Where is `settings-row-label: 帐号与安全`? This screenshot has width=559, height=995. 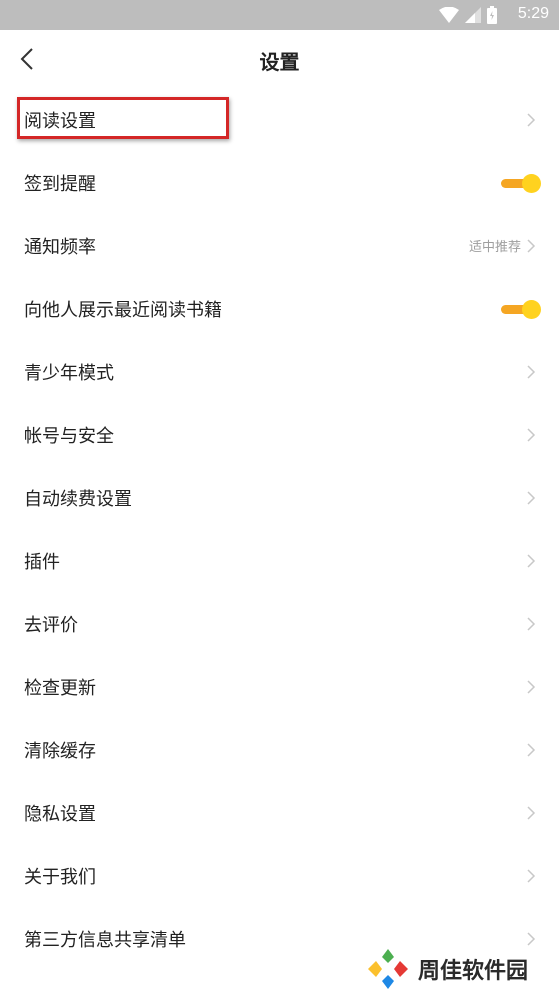
settings-row-label: 帐号与安全 is located at coordinates (69, 436).